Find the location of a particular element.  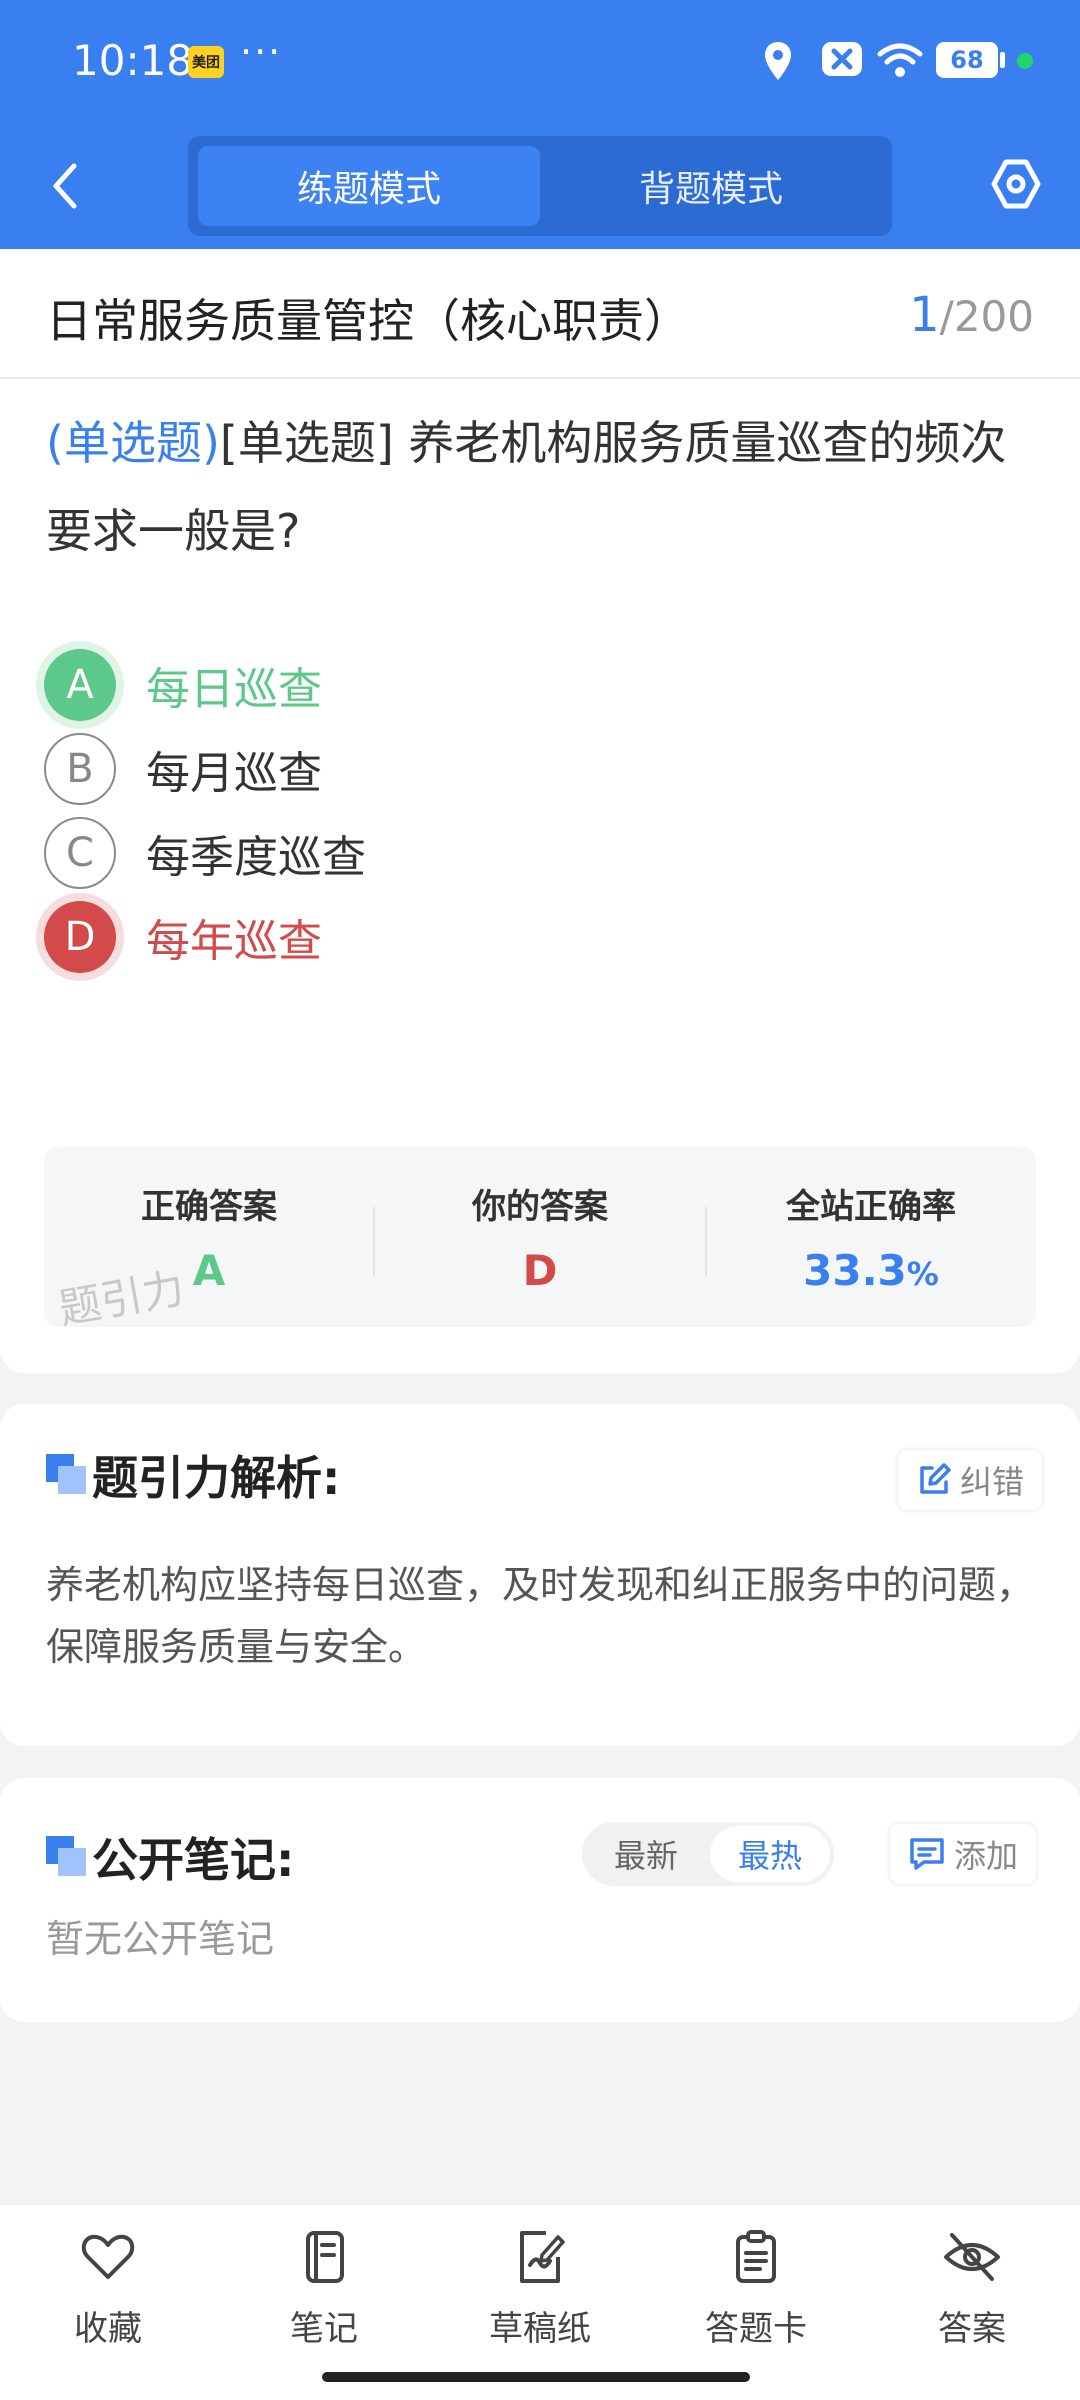

sort-newest-button: 最新 is located at coordinates (646, 1854).